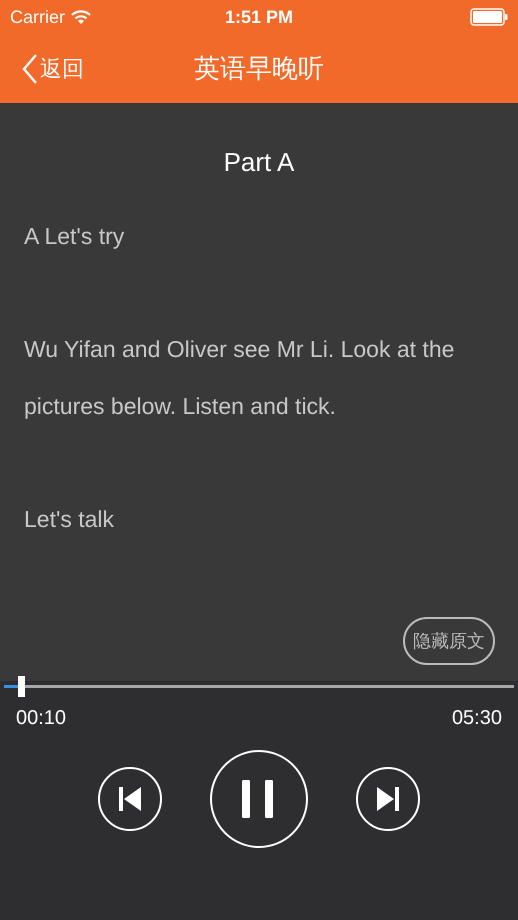 The height and width of the screenshot is (920, 518). What do you see at coordinates (259, 162) in the screenshot?
I see `section-title: Part A` at bounding box center [259, 162].